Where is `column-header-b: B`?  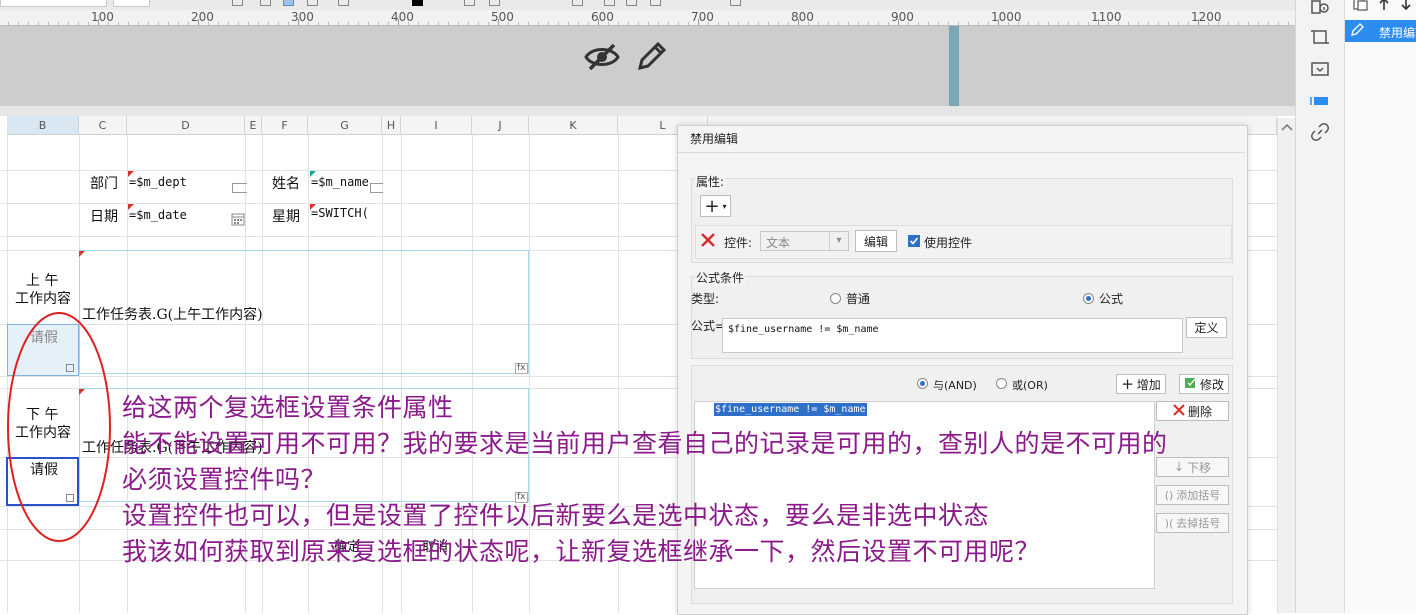 column-header-b: B is located at coordinates (43, 125).